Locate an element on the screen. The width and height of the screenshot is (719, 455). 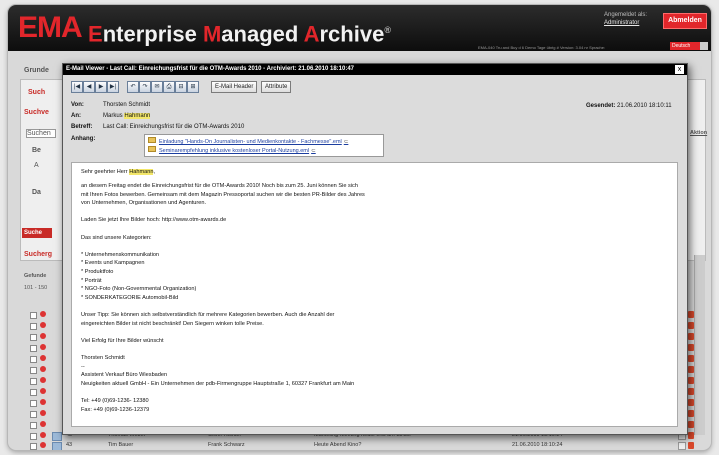
row-subject: Heute Abend Kino? is located at coordinates (337, 445).